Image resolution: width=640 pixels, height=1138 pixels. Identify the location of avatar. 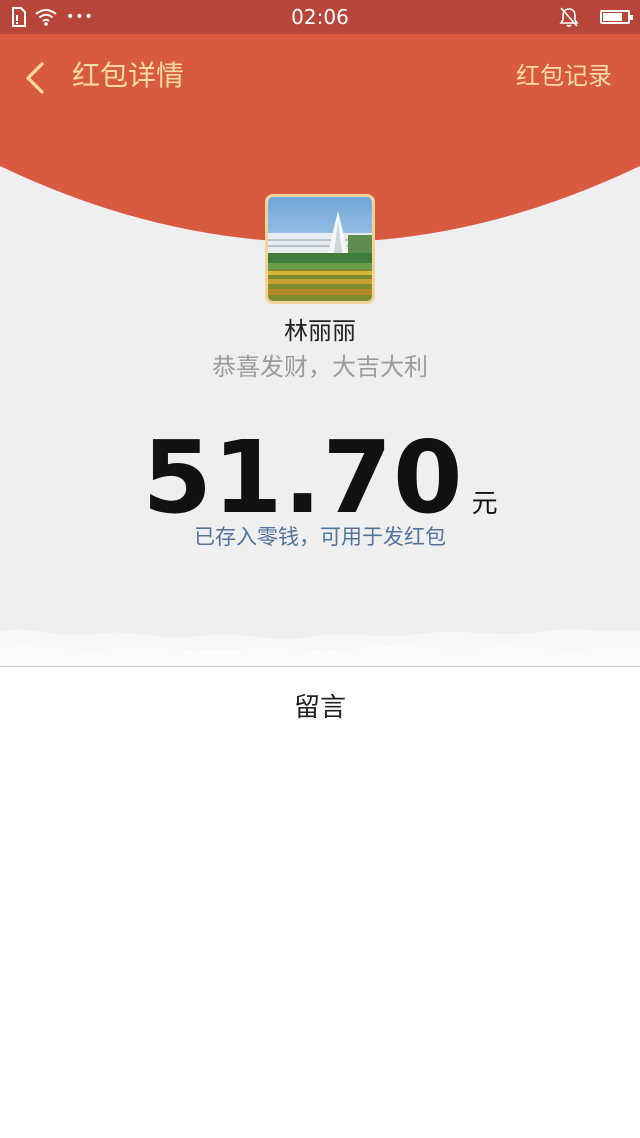
(320, 249).